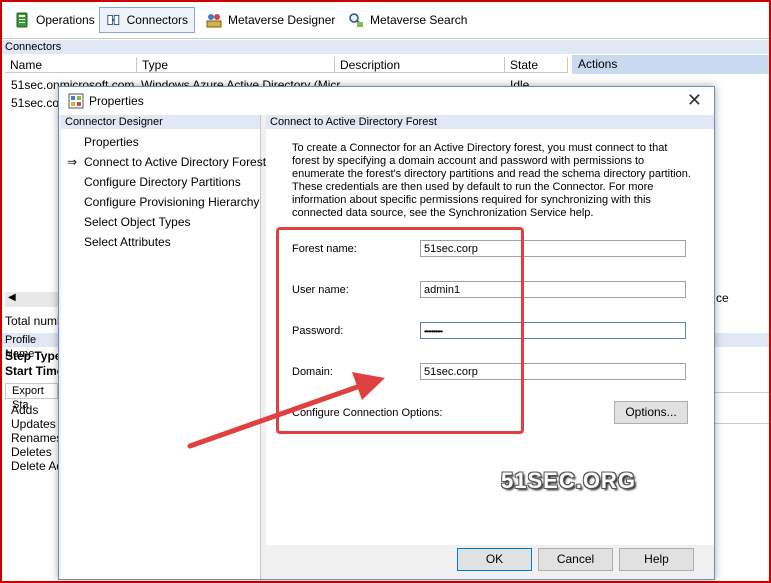 The width and height of the screenshot is (771, 583). What do you see at coordinates (31, 452) in the screenshot?
I see `stat-deletes: Deletes` at bounding box center [31, 452].